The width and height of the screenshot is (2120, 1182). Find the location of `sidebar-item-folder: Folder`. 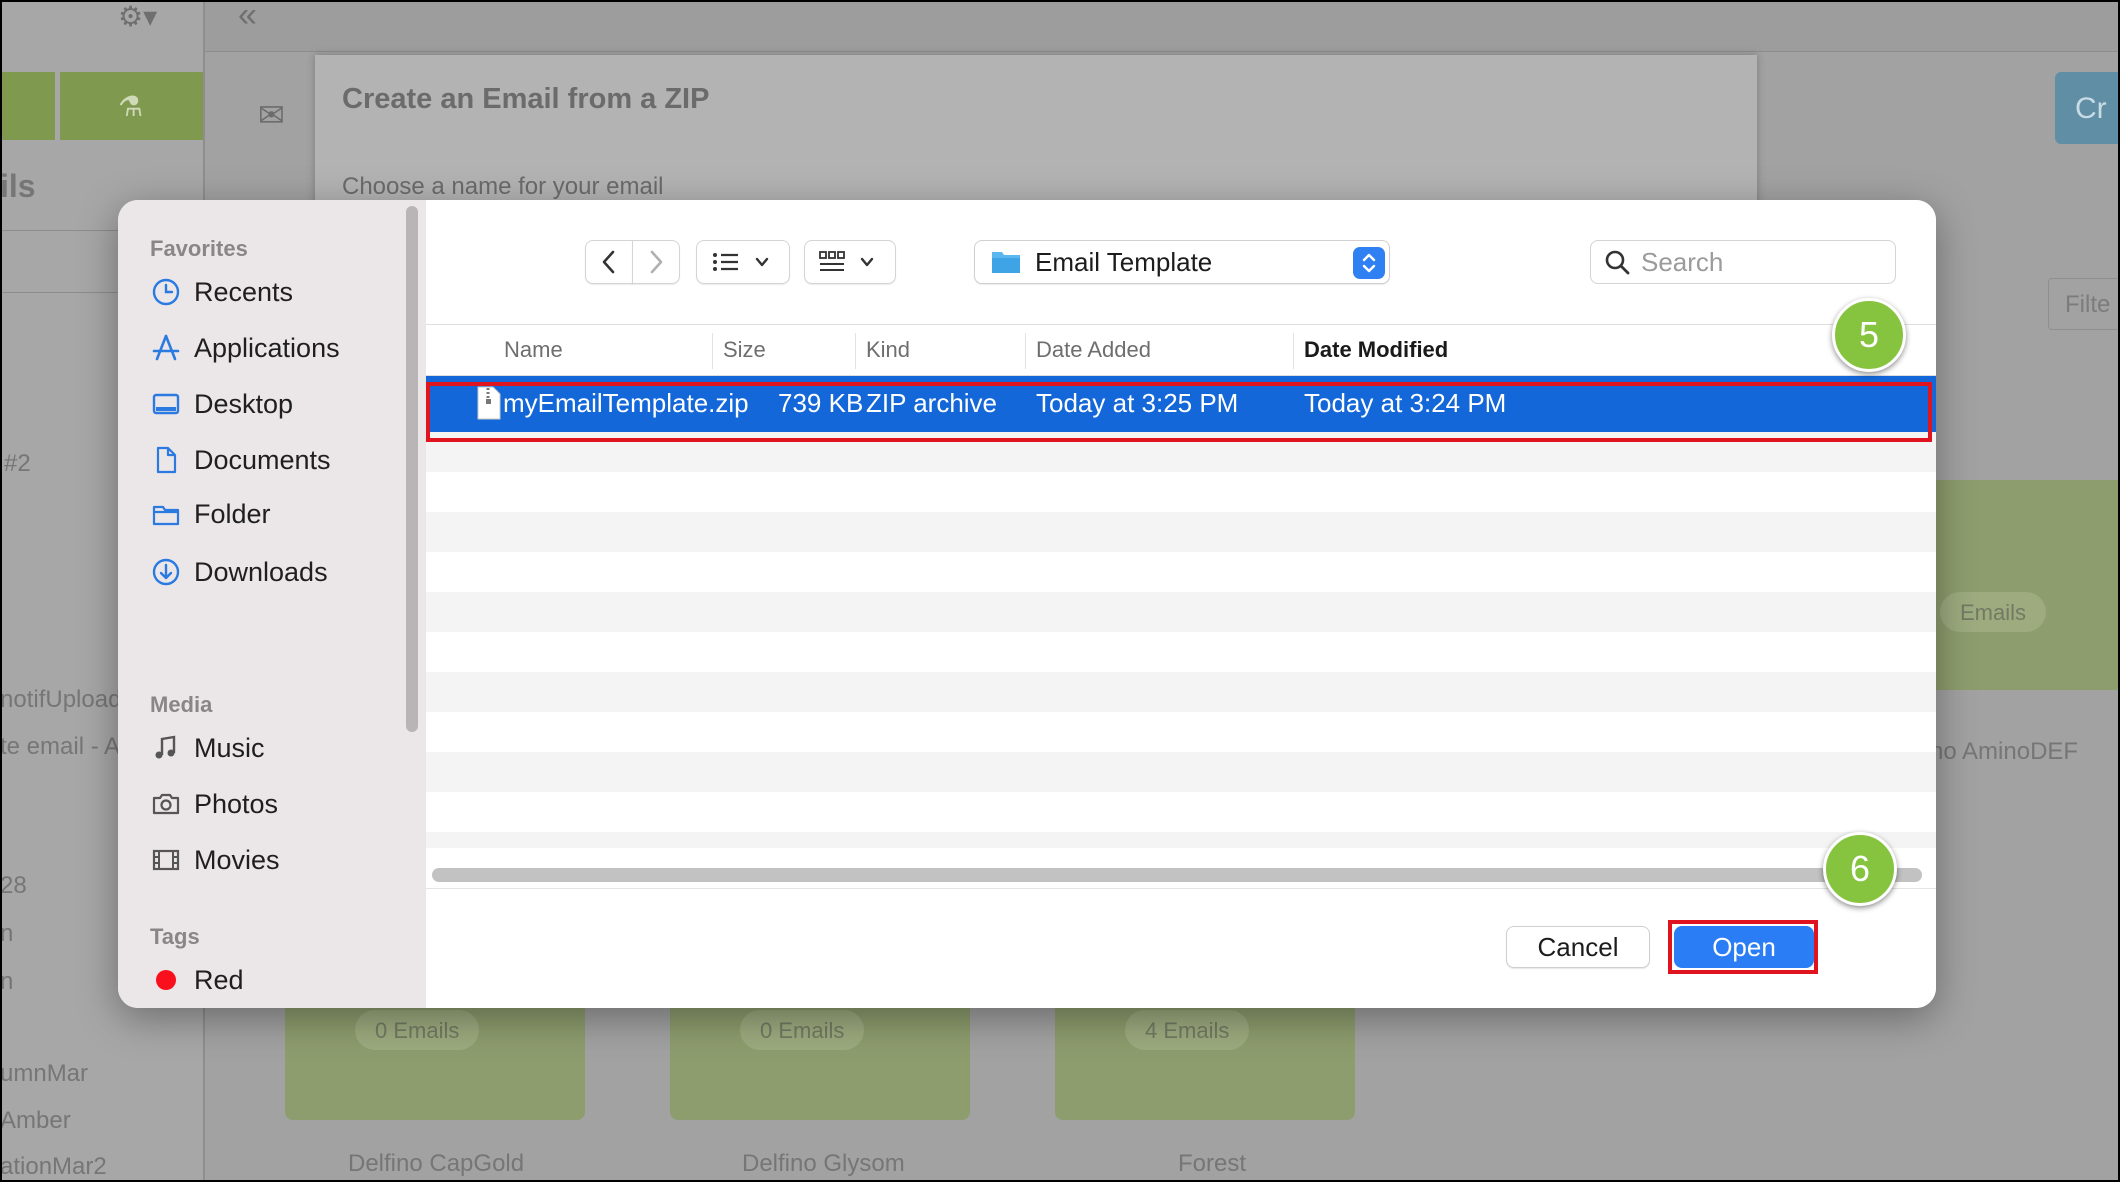

sidebar-item-folder: Folder is located at coordinates (210, 514).